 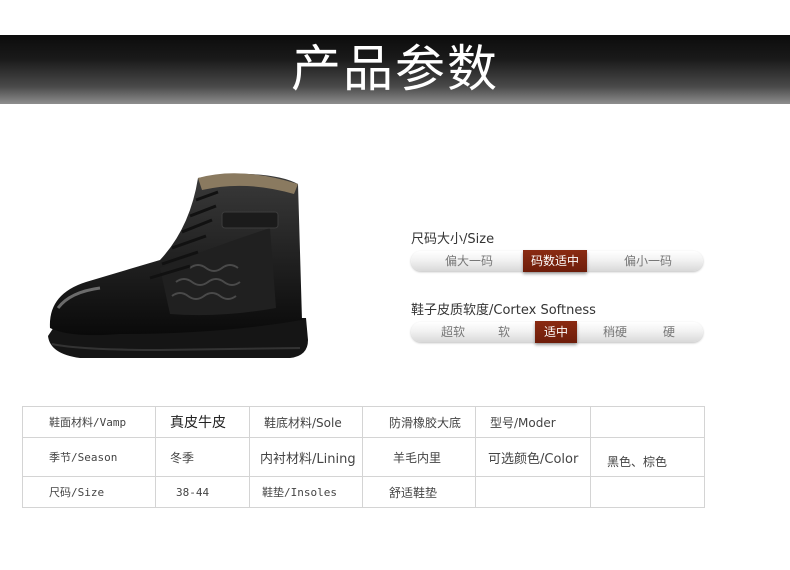 I want to click on softness-option-slightly-hard: 稍硬, so click(x=614, y=332).